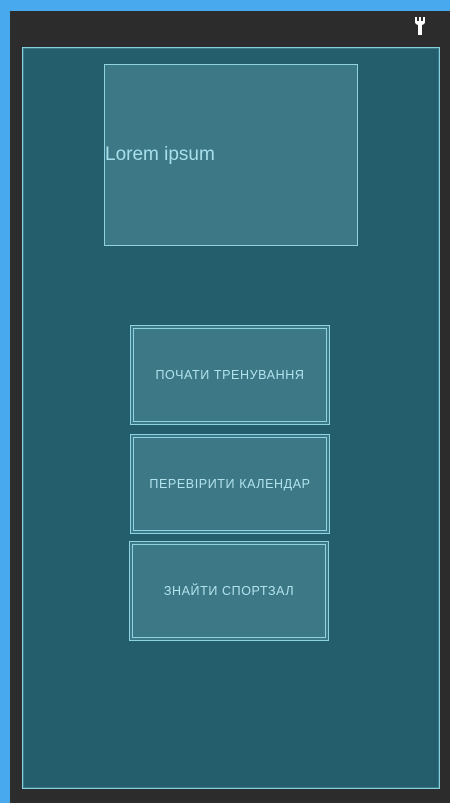  Describe the element at coordinates (420, 26) in the screenshot. I see `wrench-icon` at that location.